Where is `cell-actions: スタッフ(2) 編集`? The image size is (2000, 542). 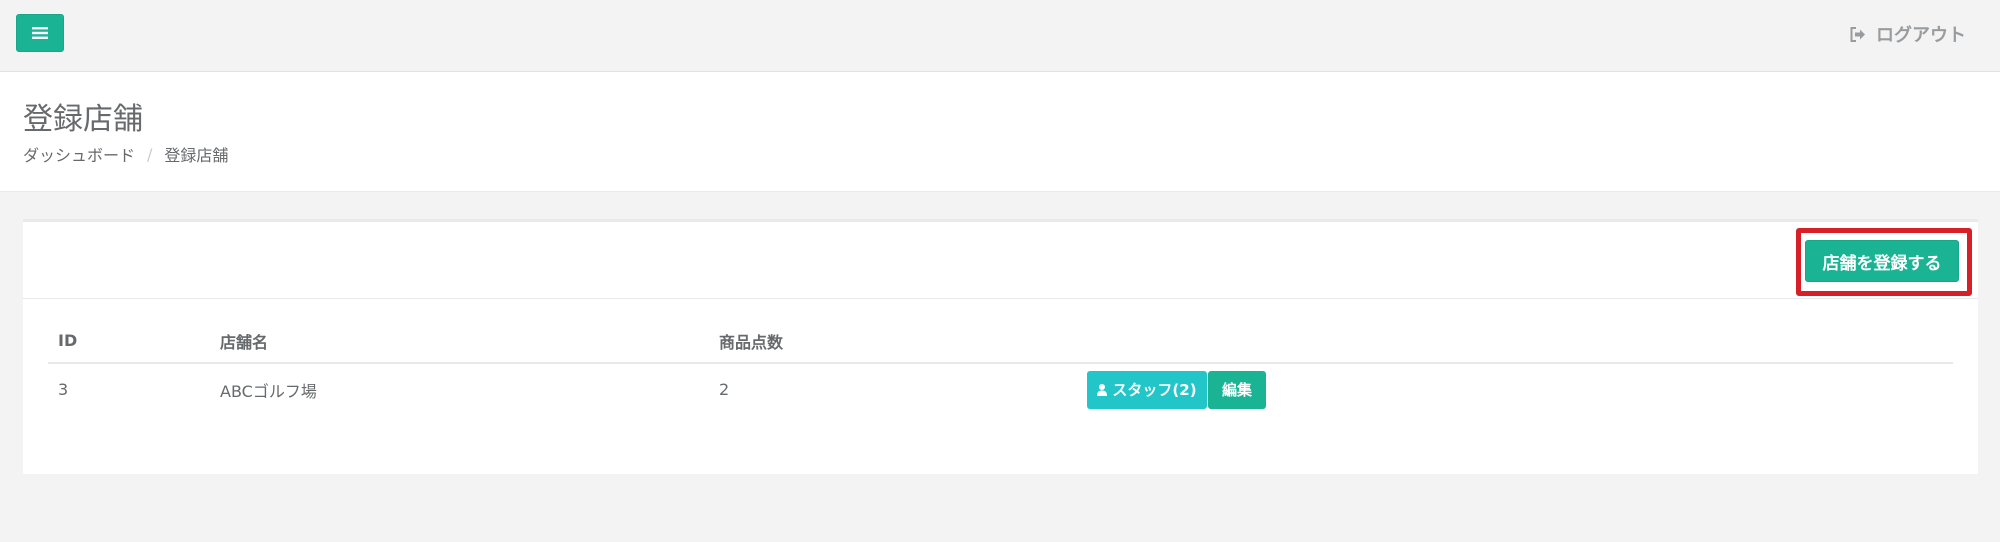
cell-actions: スタッフ(2) 編集 is located at coordinates (1515, 389).